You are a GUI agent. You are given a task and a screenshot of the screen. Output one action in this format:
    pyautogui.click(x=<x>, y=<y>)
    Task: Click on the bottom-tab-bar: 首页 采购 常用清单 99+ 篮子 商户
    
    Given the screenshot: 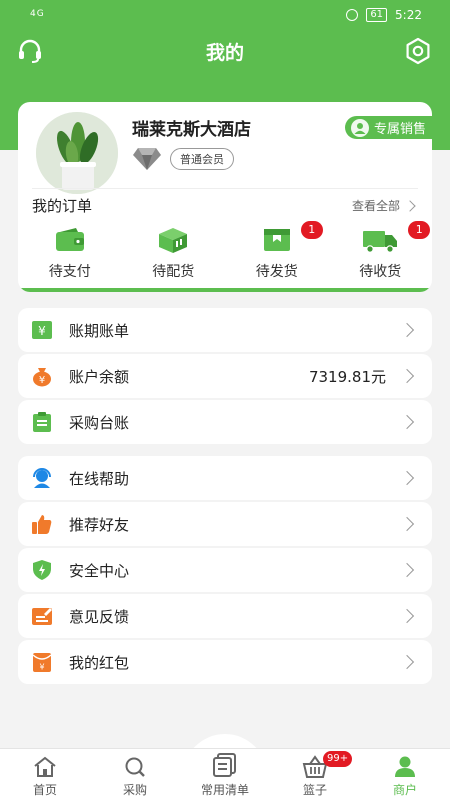 What is the action you would take?
    pyautogui.click(x=225, y=774)
    